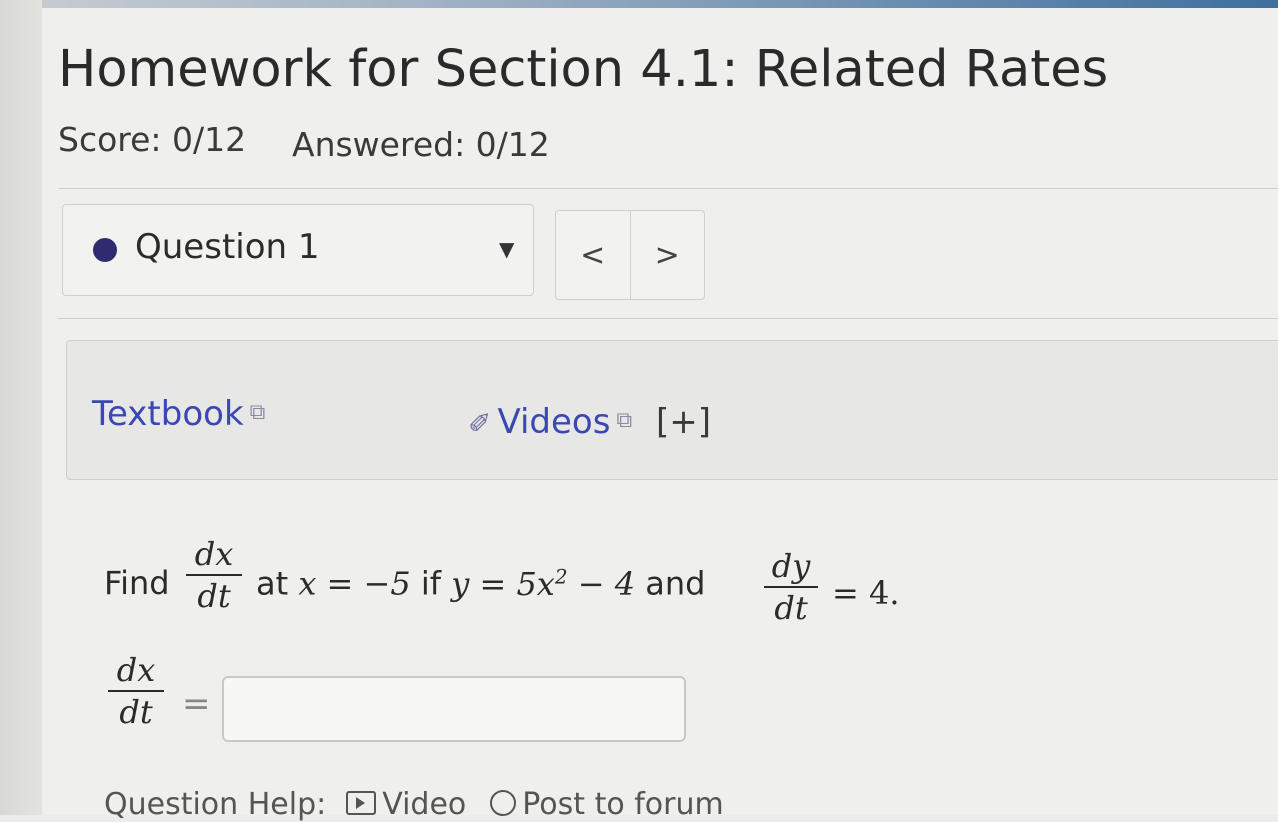  What do you see at coordinates (215, 804) in the screenshot?
I see `question-help-label: Question Help:` at bounding box center [215, 804].